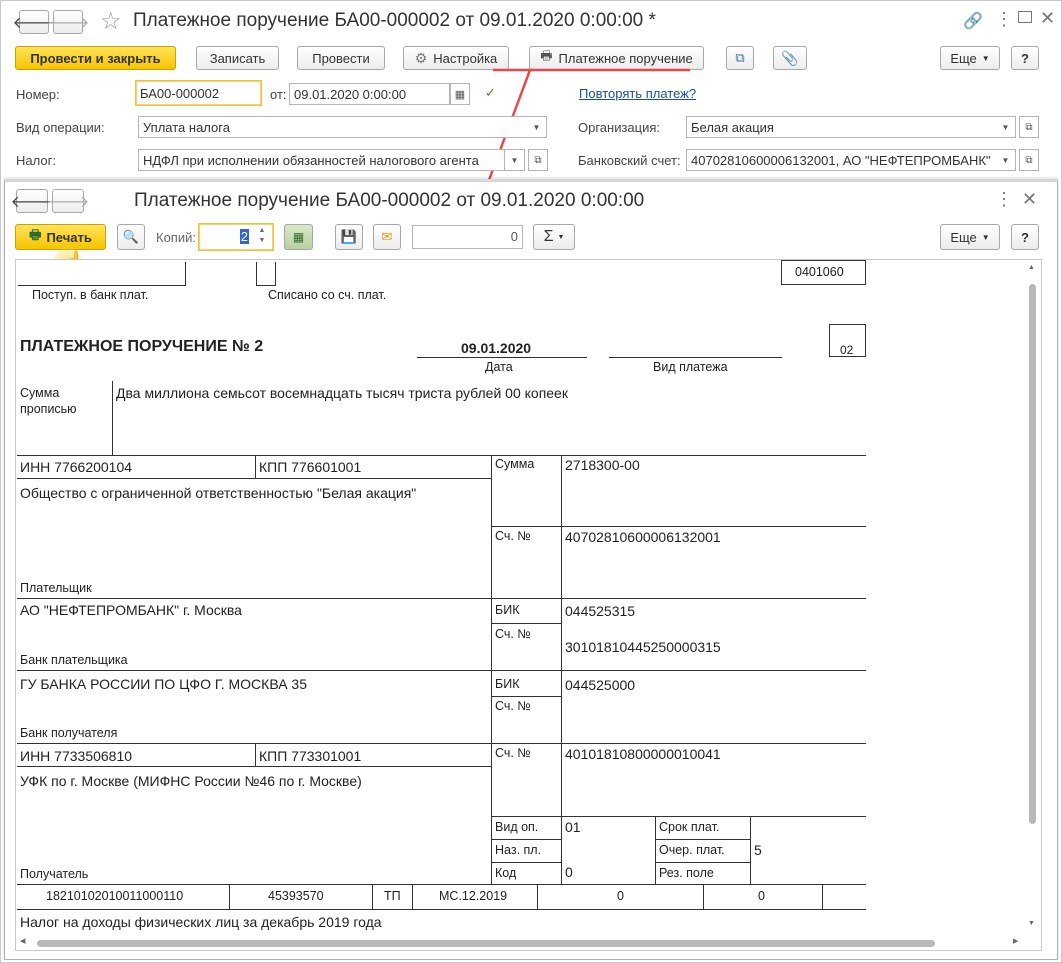 This screenshot has height=963, width=1062. I want to click on recipient-bik-label: БИК, so click(507, 684).